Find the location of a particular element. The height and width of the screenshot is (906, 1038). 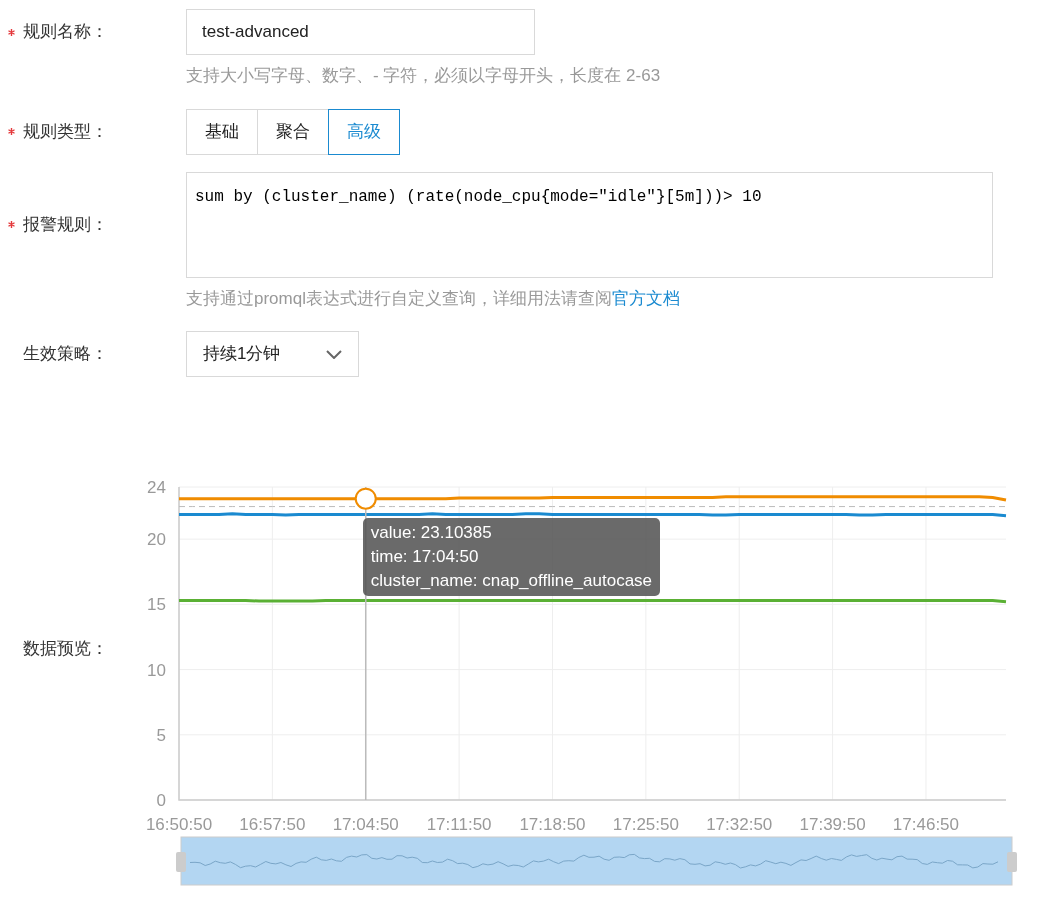

type-tab: 高级 is located at coordinates (364, 131).